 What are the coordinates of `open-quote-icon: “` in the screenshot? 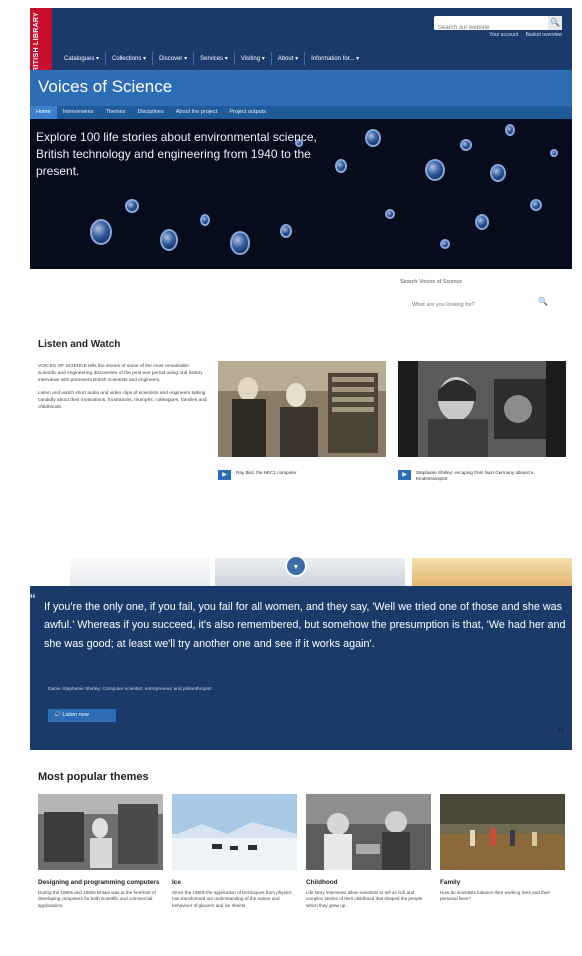 It's located at (33, 600).